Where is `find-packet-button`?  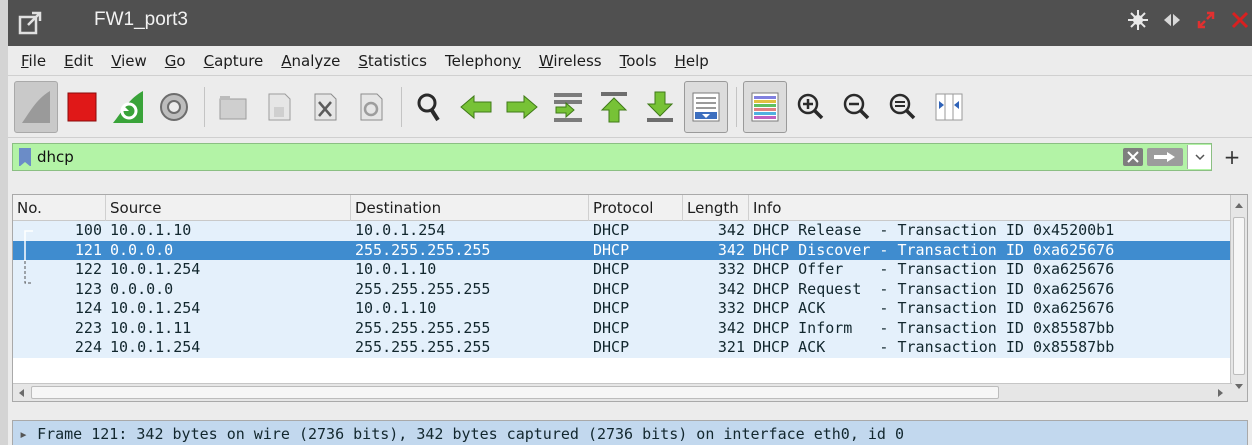
find-packet-button is located at coordinates (430, 107).